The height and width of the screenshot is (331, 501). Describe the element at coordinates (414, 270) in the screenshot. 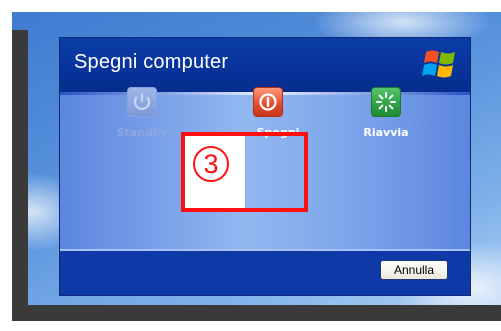

I see `cancel-button: Annulla` at that location.